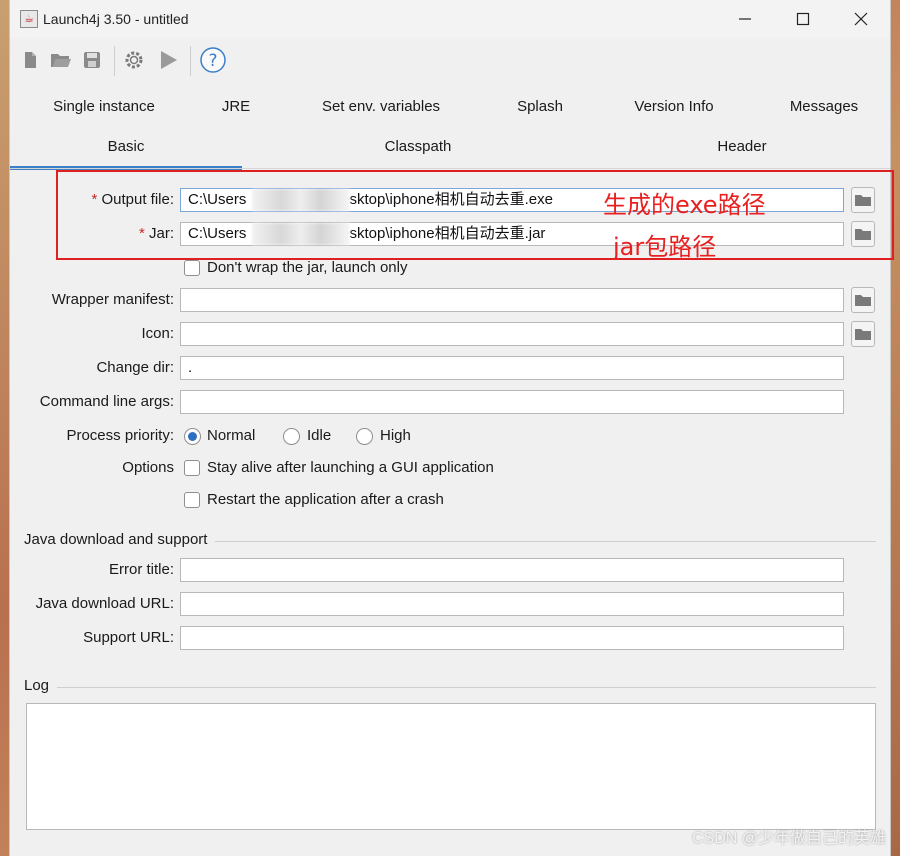  What do you see at coordinates (450, 60) in the screenshot?
I see `toolbar: ?` at bounding box center [450, 60].